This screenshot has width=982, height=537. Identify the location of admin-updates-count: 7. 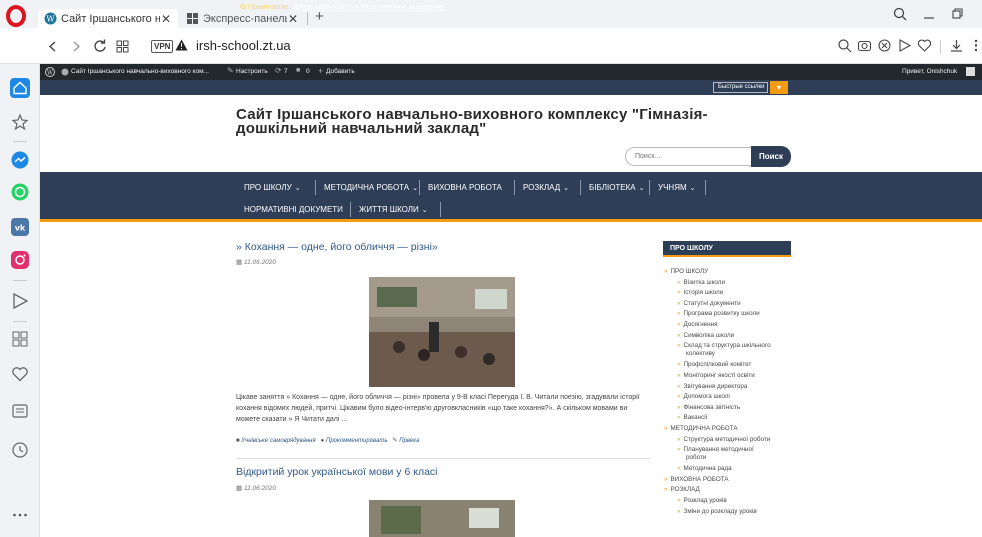
(286, 71).